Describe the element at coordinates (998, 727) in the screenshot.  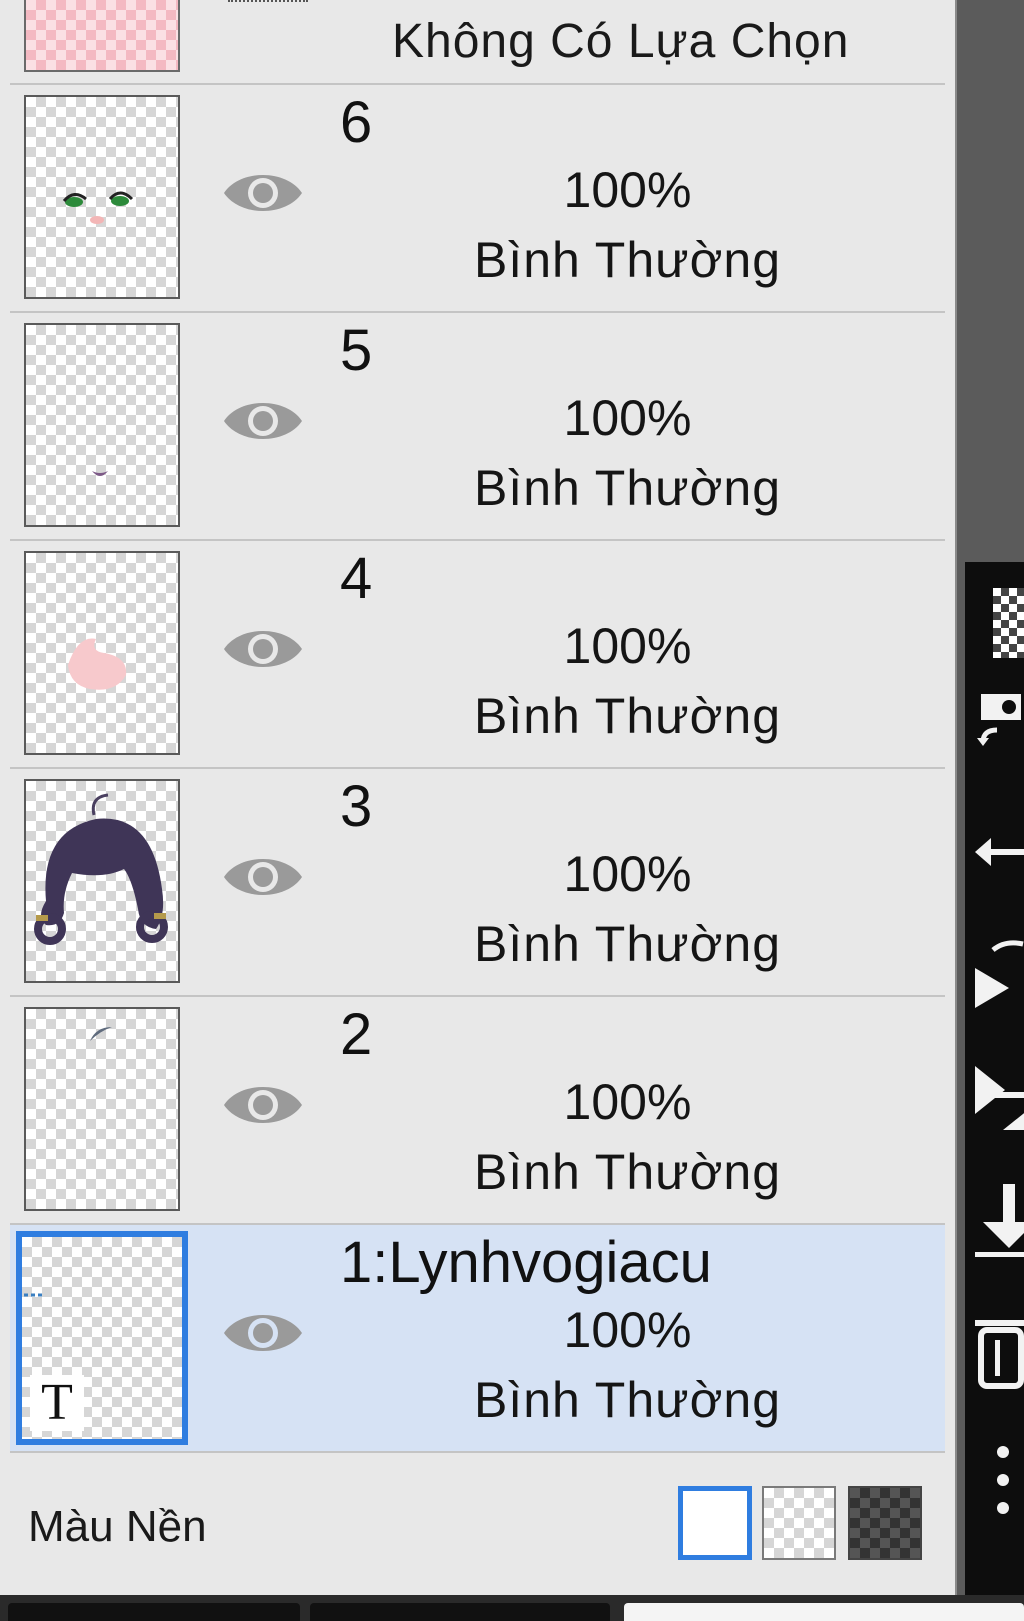
I see `transform-icon` at that location.